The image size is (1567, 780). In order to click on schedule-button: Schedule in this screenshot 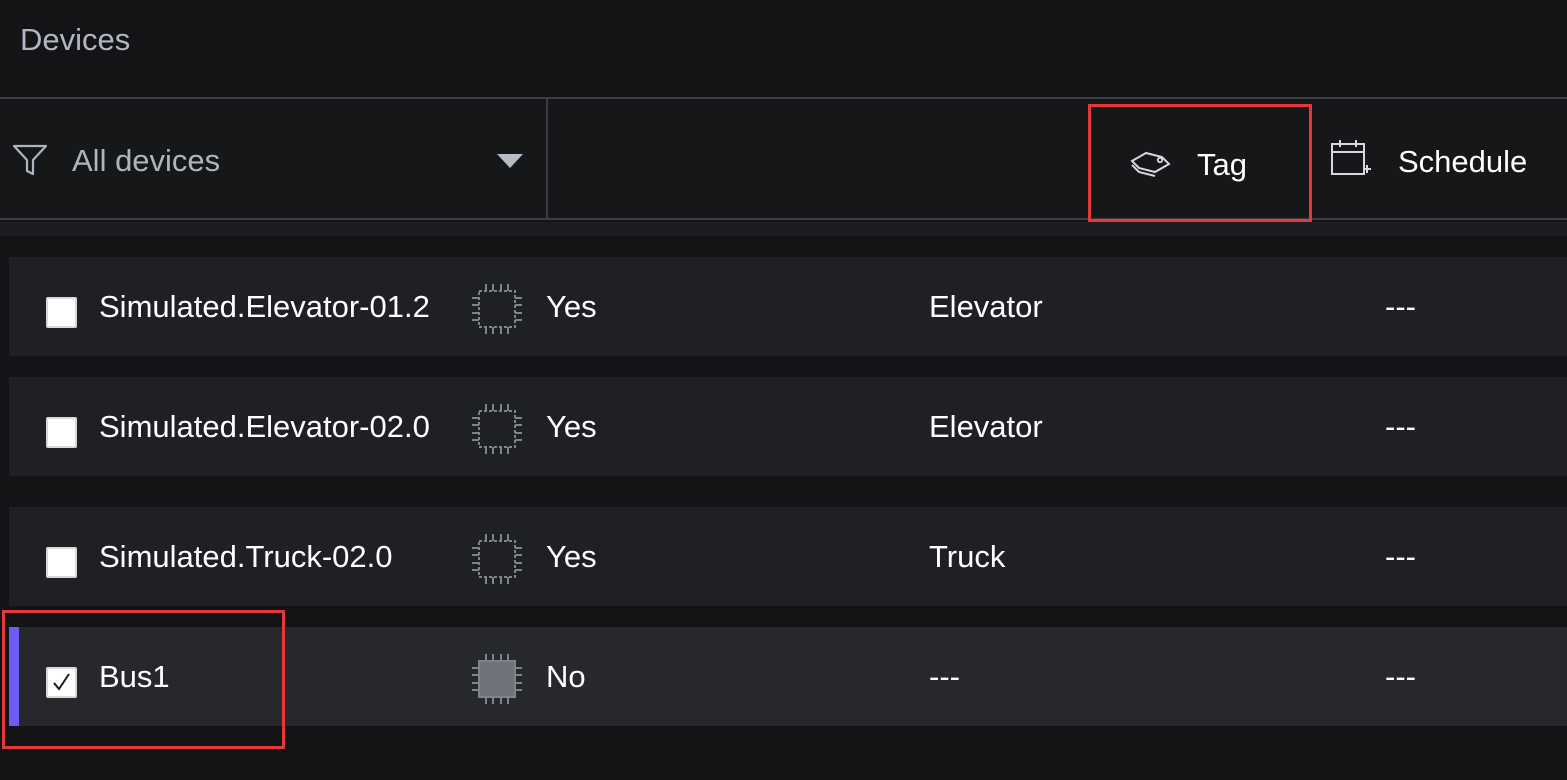, I will do `click(1446, 161)`.